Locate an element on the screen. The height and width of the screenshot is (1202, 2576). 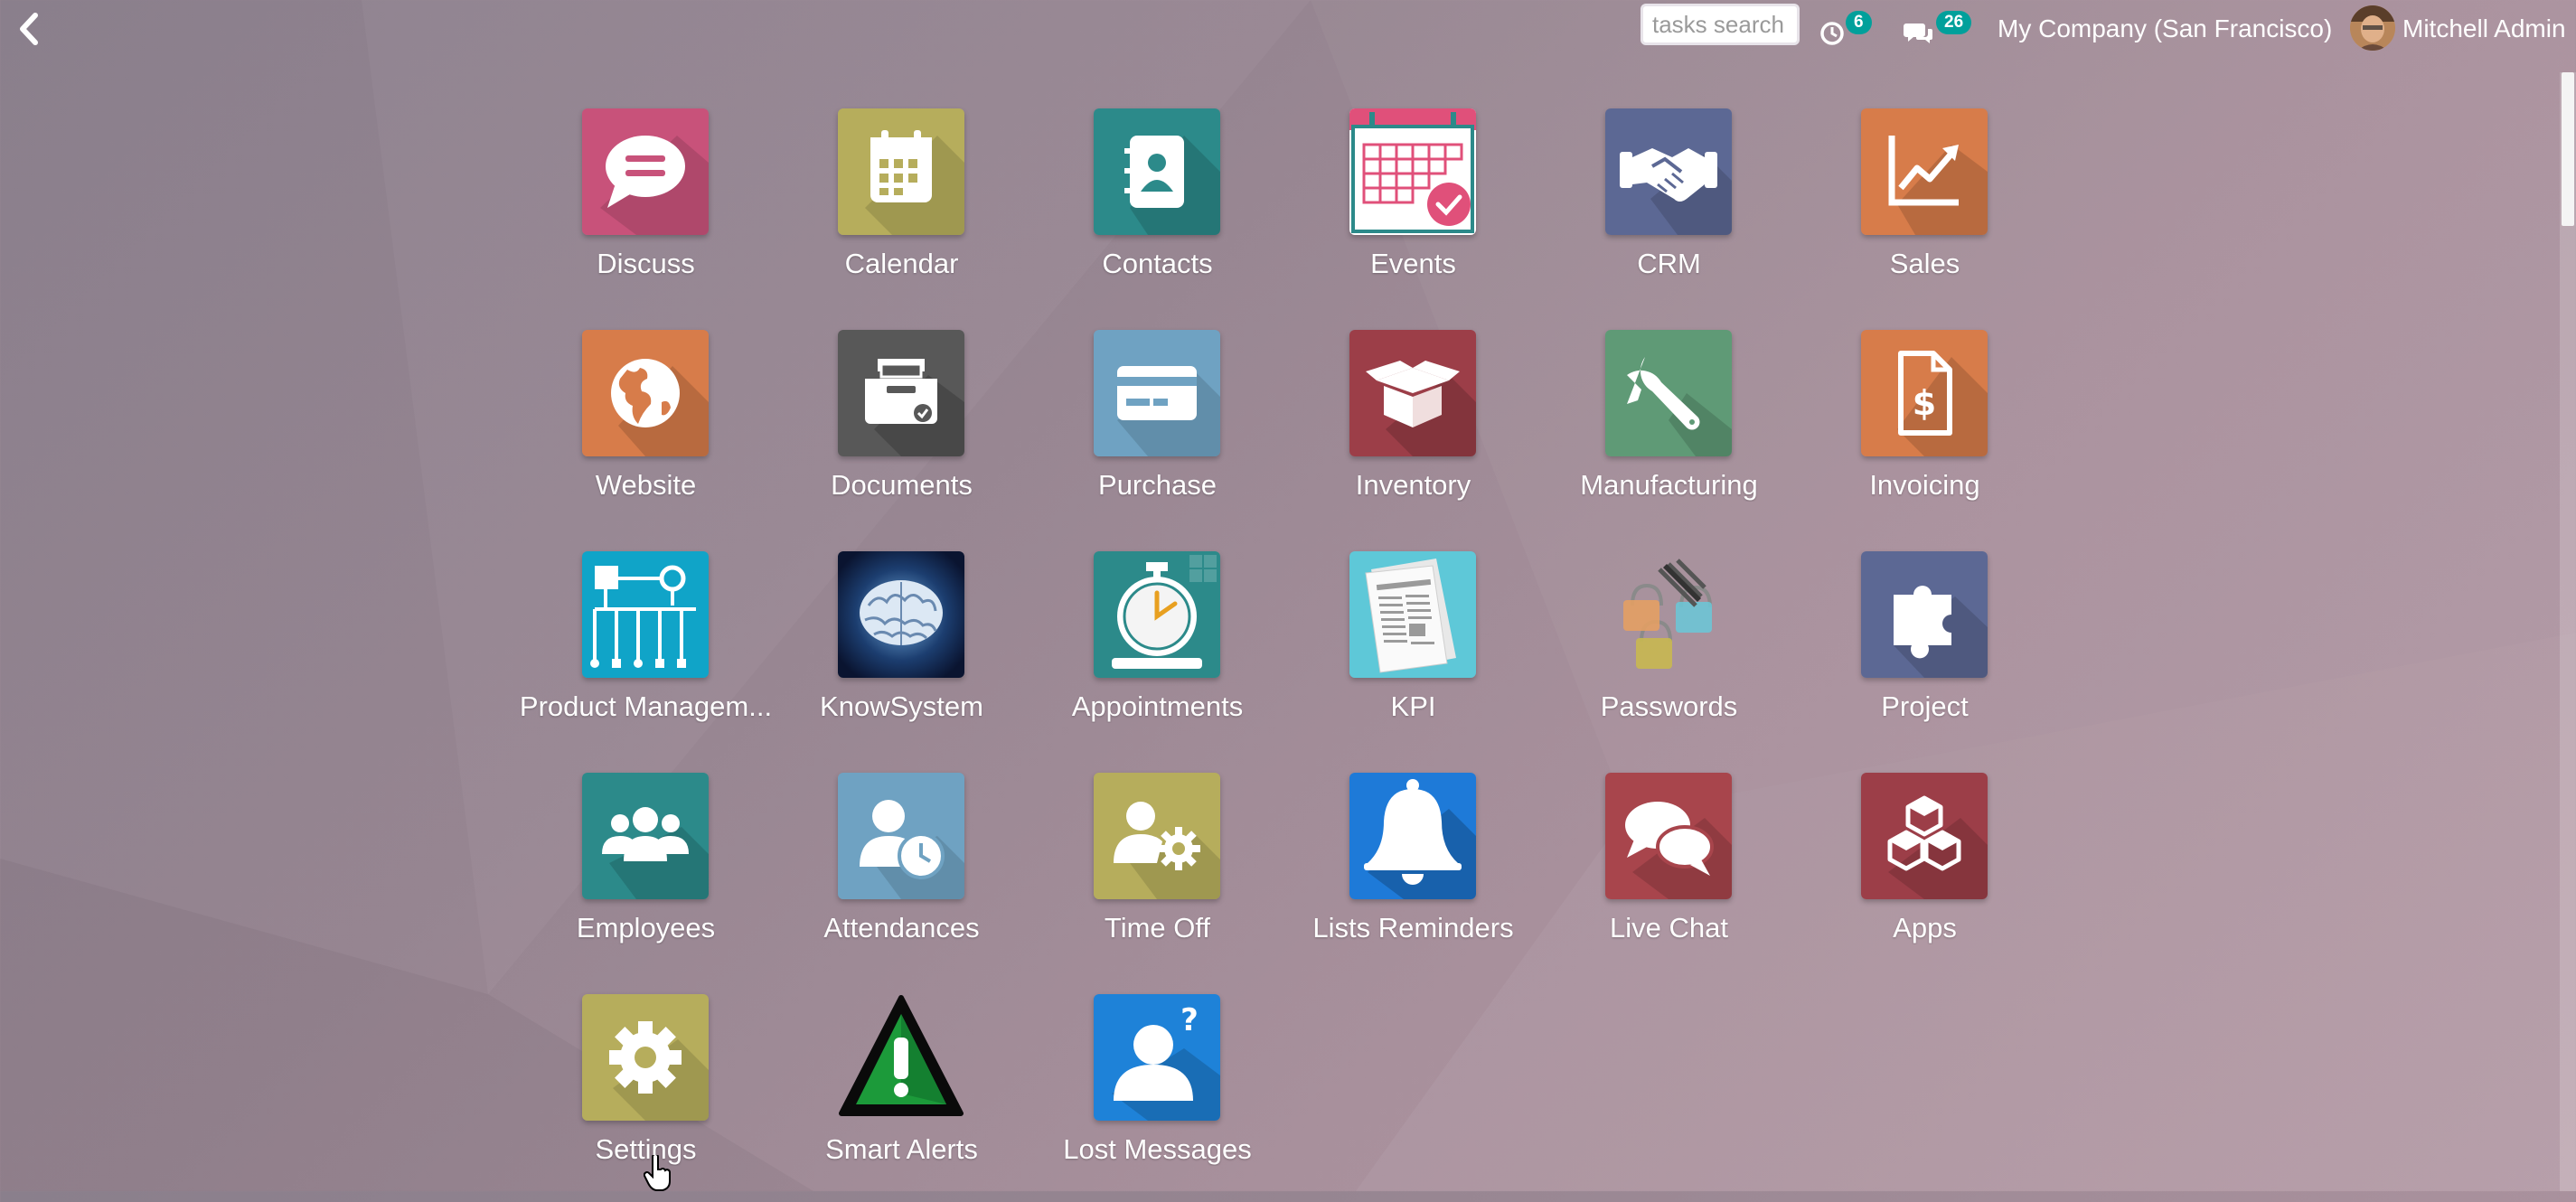
inbox-tray-icon is located at coordinates (901, 393).